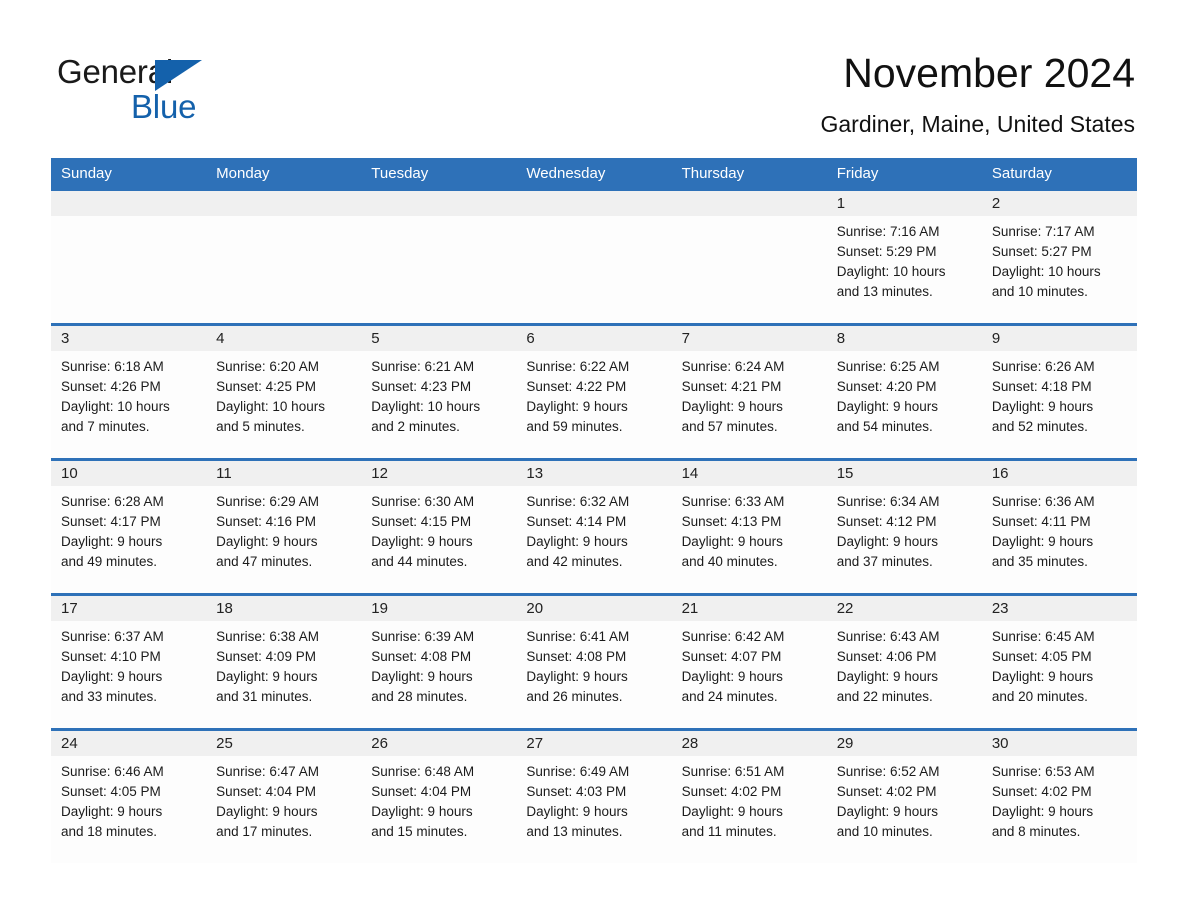  What do you see at coordinates (129, 338) in the screenshot?
I see `day-number-band: 3` at bounding box center [129, 338].